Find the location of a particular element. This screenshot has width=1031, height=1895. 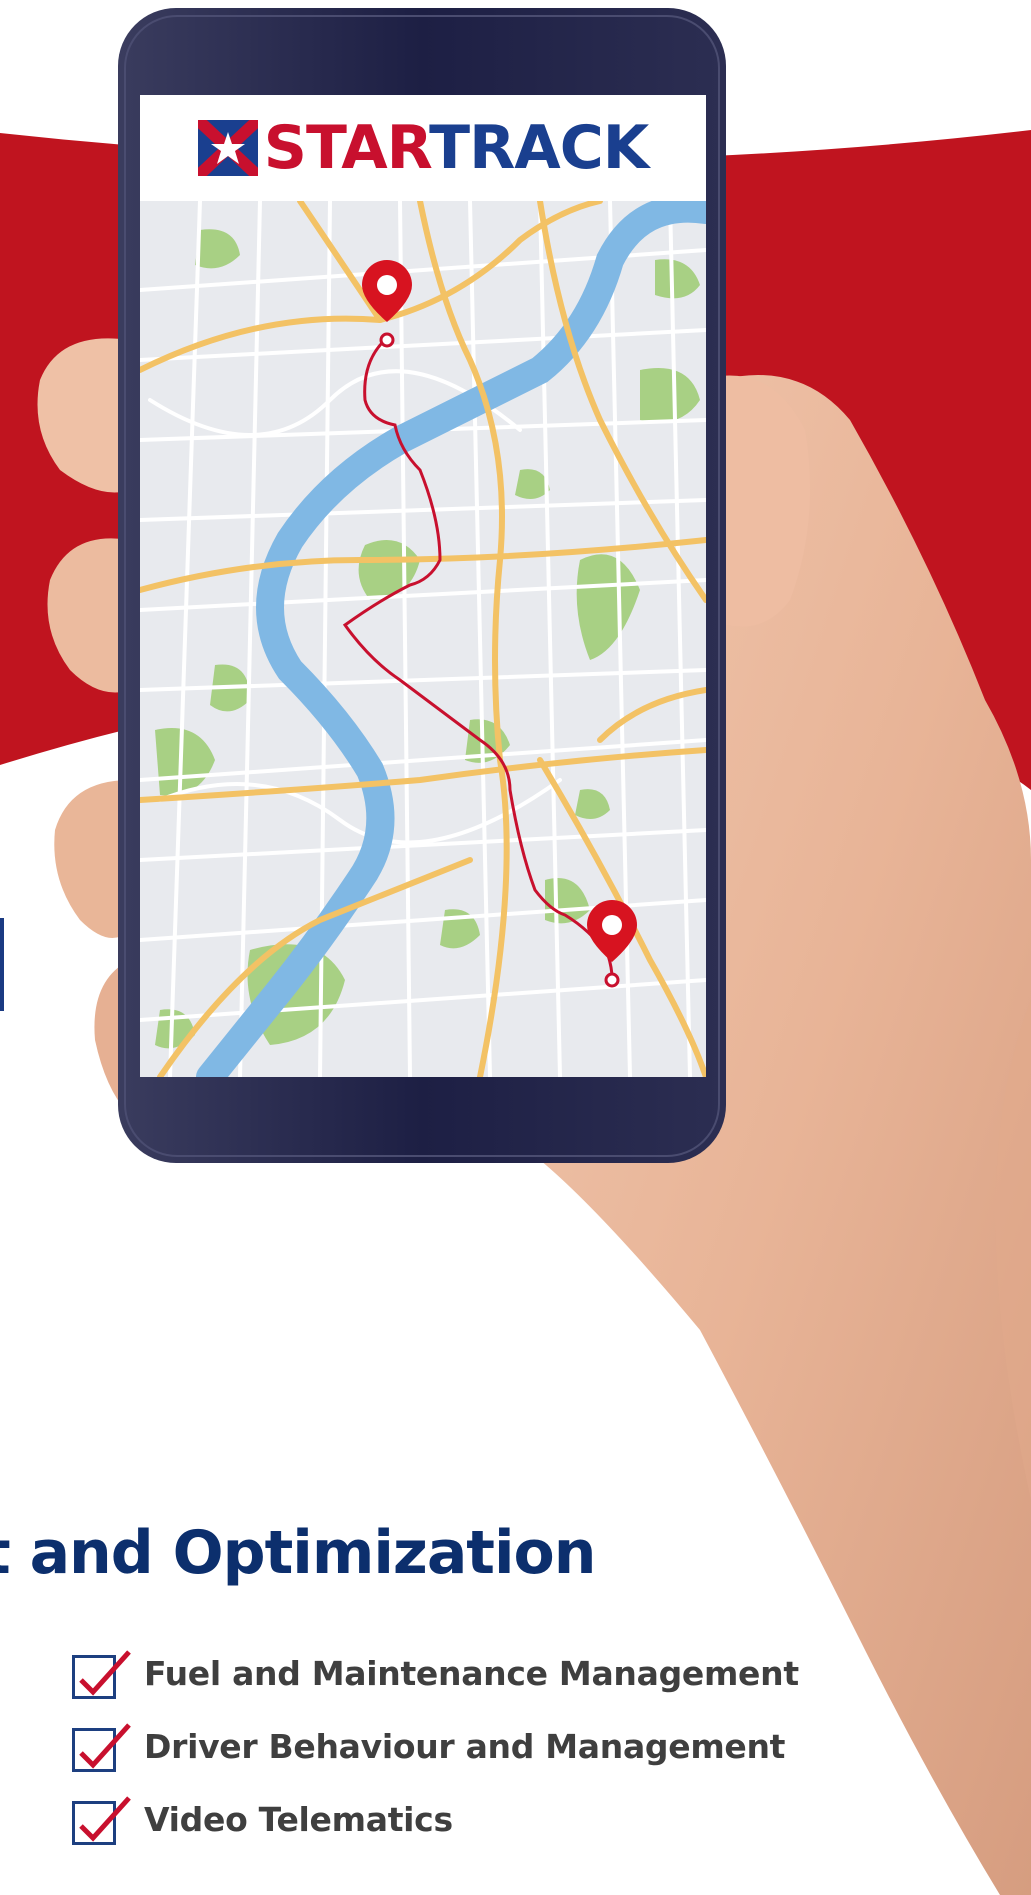

list-item: Driver Behaviour and Management is located at coordinates (435, 1760).